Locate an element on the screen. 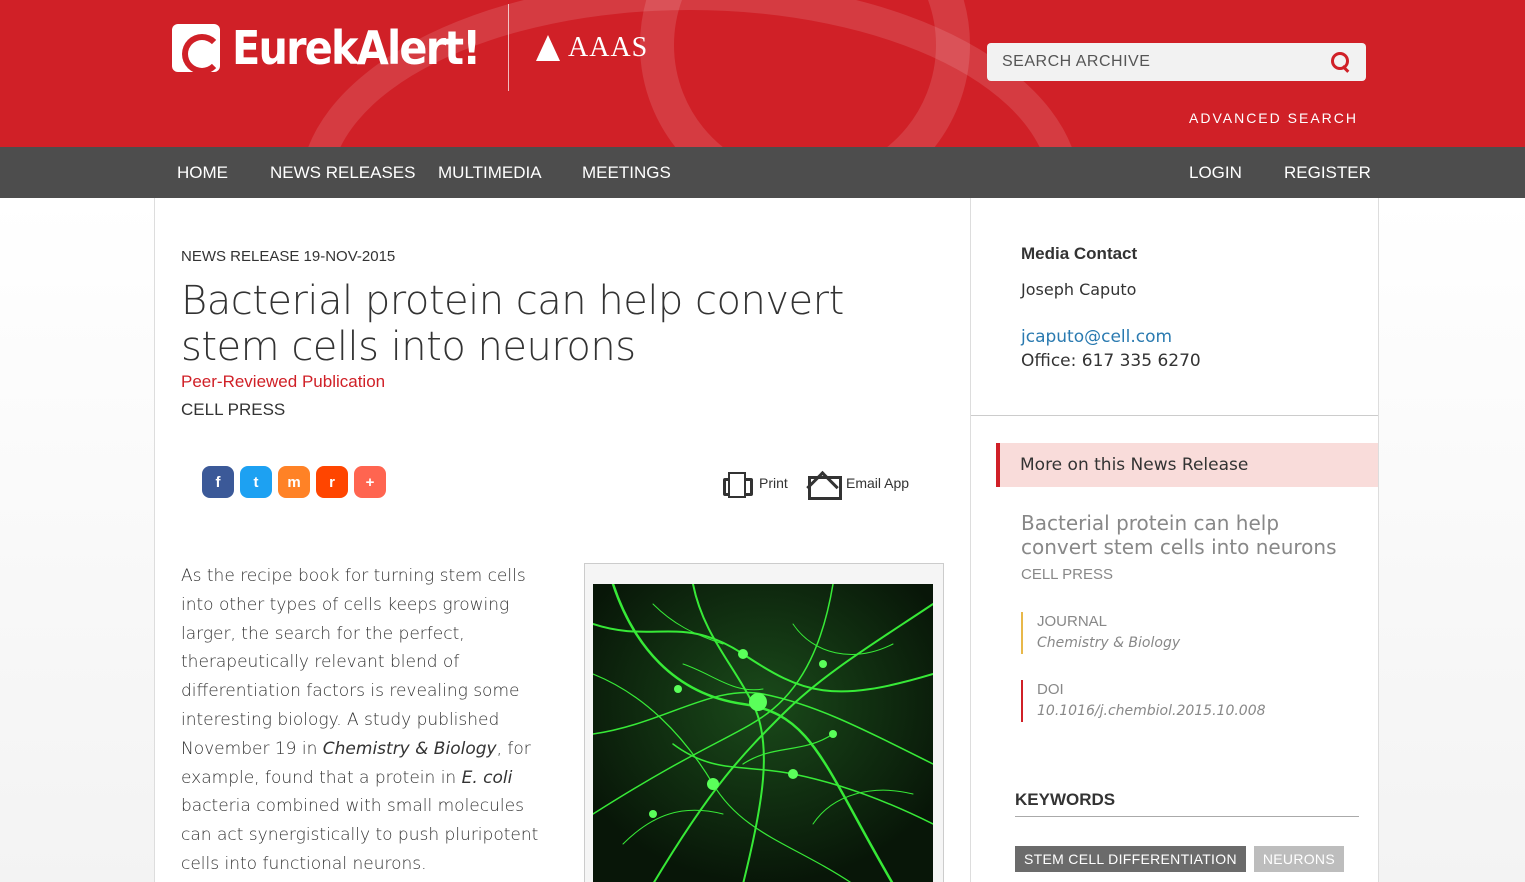 This screenshot has width=1525, height=882. nav-meetings: MEETINGS is located at coordinates (626, 172).